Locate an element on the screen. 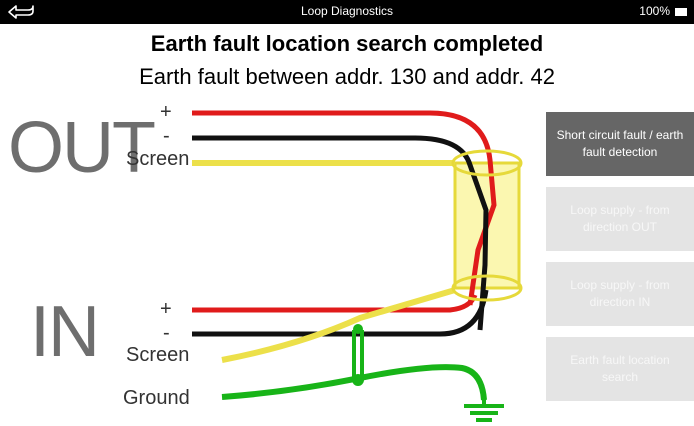 This screenshot has width=694, height=426. out-plus-label: + is located at coordinates (166, 112).